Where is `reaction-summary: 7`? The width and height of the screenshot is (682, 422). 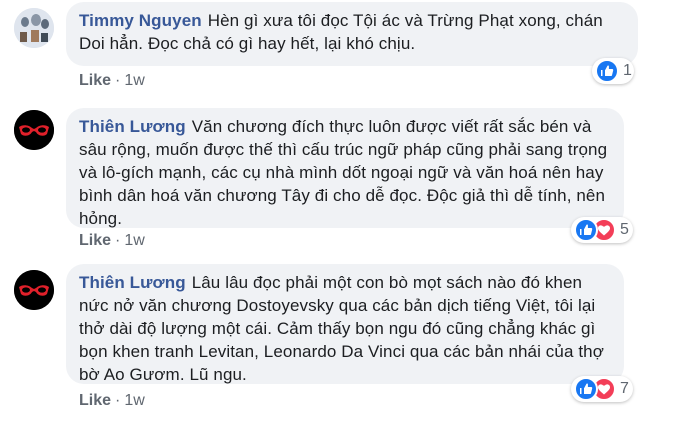
reaction-summary: 7 is located at coordinates (602, 389).